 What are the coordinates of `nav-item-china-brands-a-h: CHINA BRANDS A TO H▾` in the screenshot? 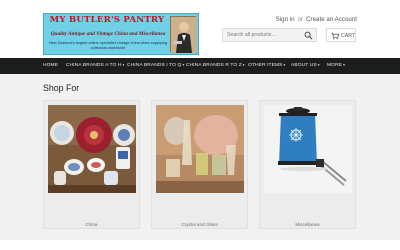 It's located at (95, 65).